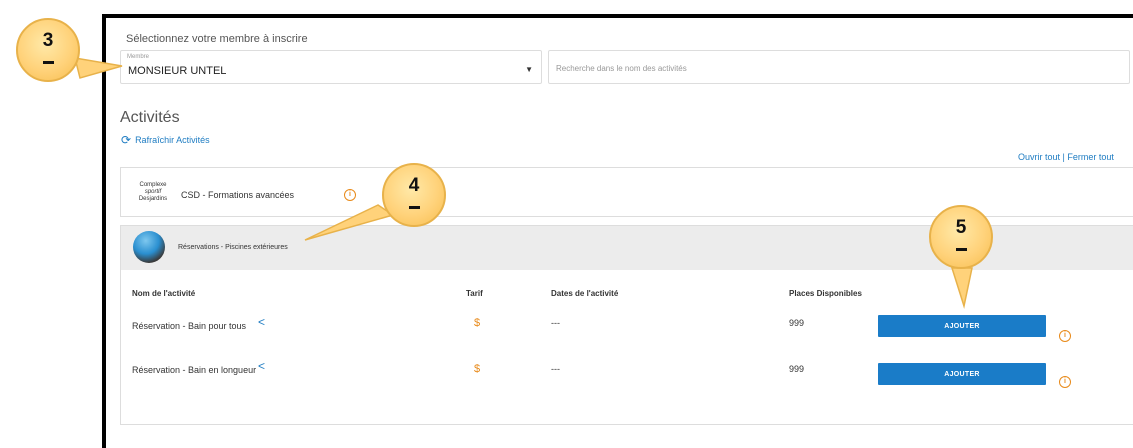 This screenshot has height=448, width=1133. I want to click on callout-number: 4, so click(414, 185).